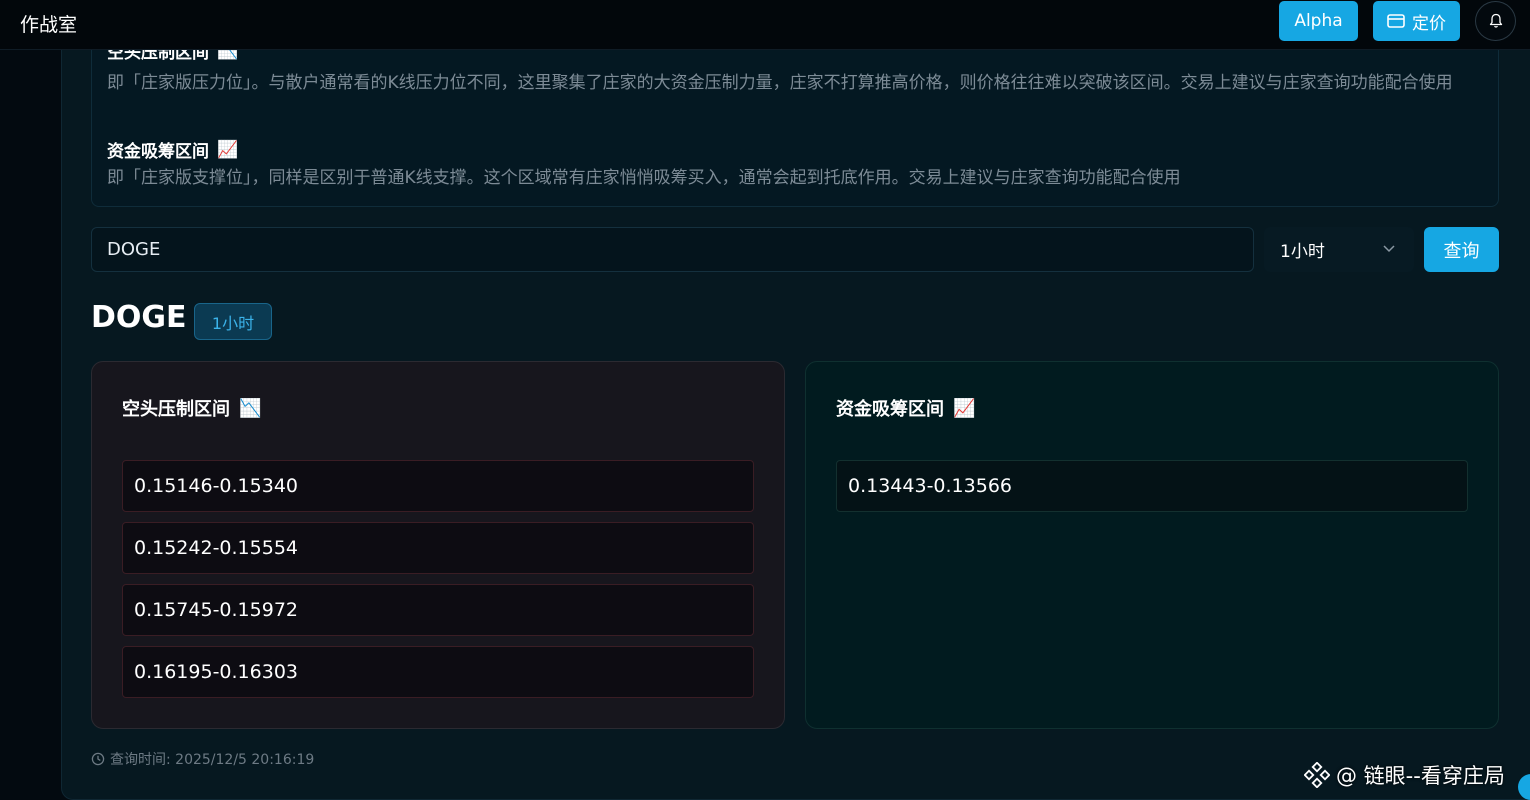 Image resolution: width=1530 pixels, height=800 pixels. Describe the element at coordinates (1152, 486) in the screenshot. I see `long-range-item: 0.13443-0.13566` at that location.